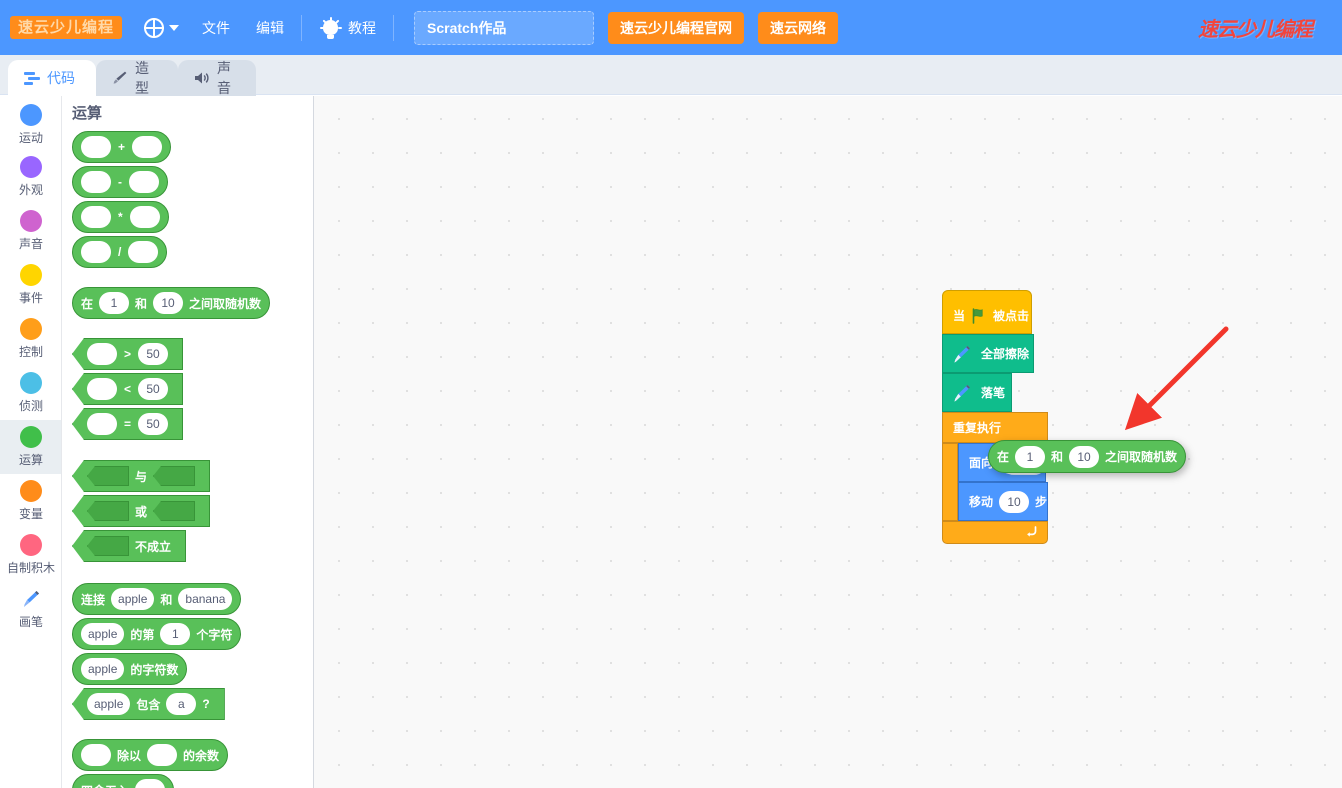 The height and width of the screenshot is (788, 1342). What do you see at coordinates (154, 27) in the screenshot?
I see `globe-icon` at bounding box center [154, 27].